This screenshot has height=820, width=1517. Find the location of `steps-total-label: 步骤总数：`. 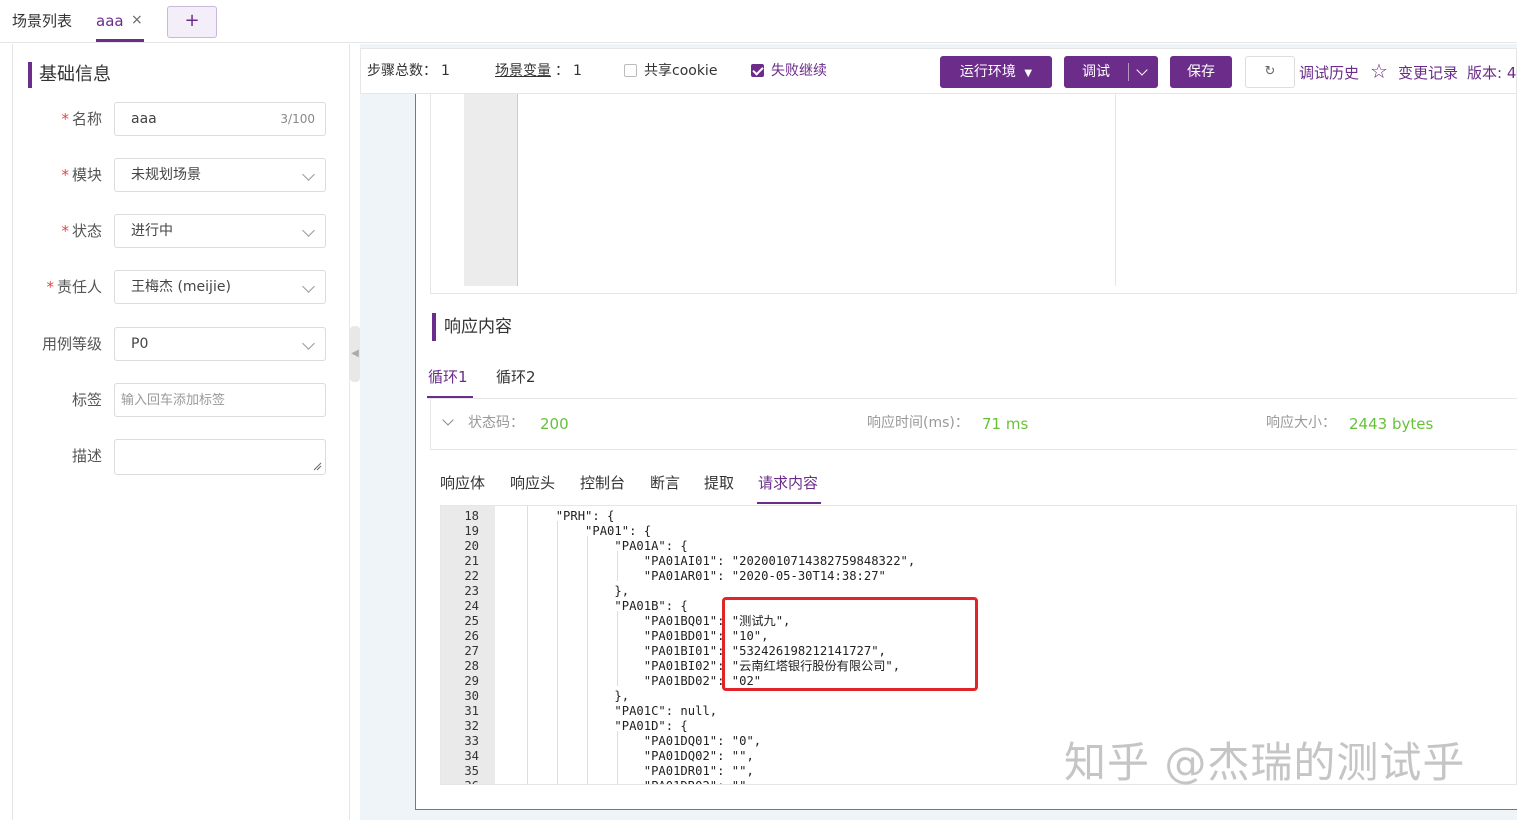

steps-total-label: 步骤总数： is located at coordinates (402, 71).